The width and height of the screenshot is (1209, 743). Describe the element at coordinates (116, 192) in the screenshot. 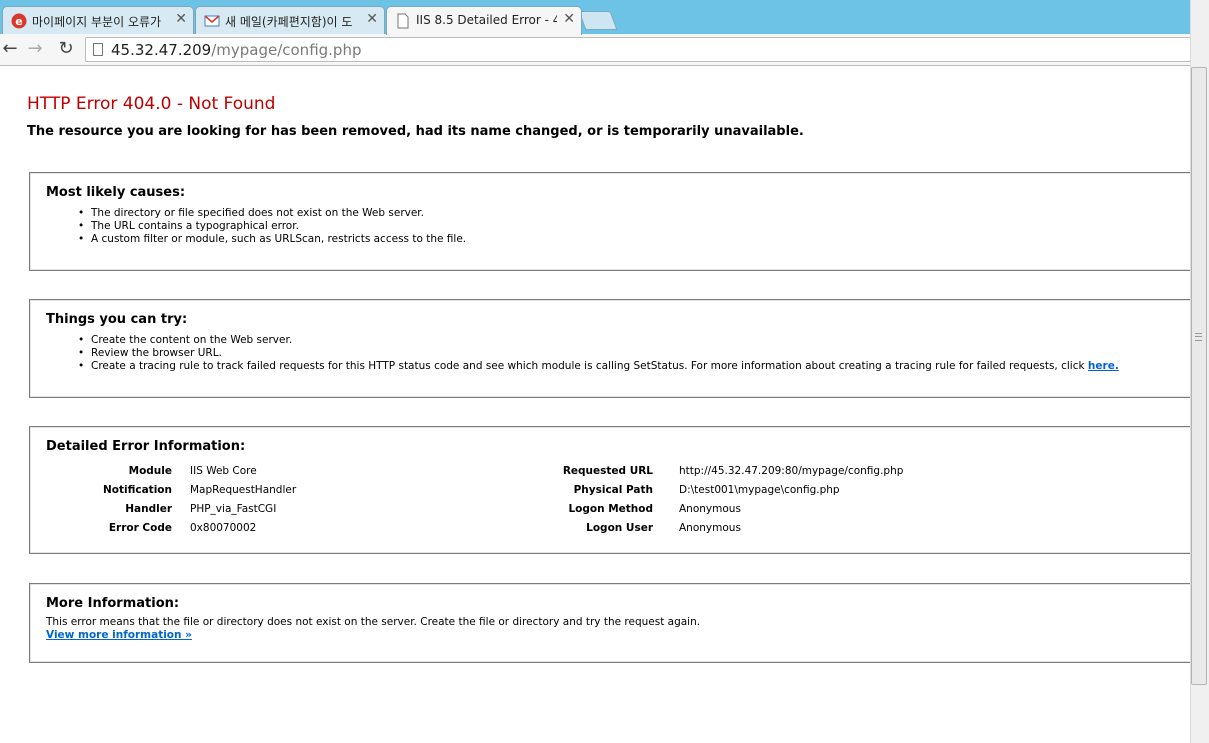

I see `causes-heading: Most likely causes:` at that location.